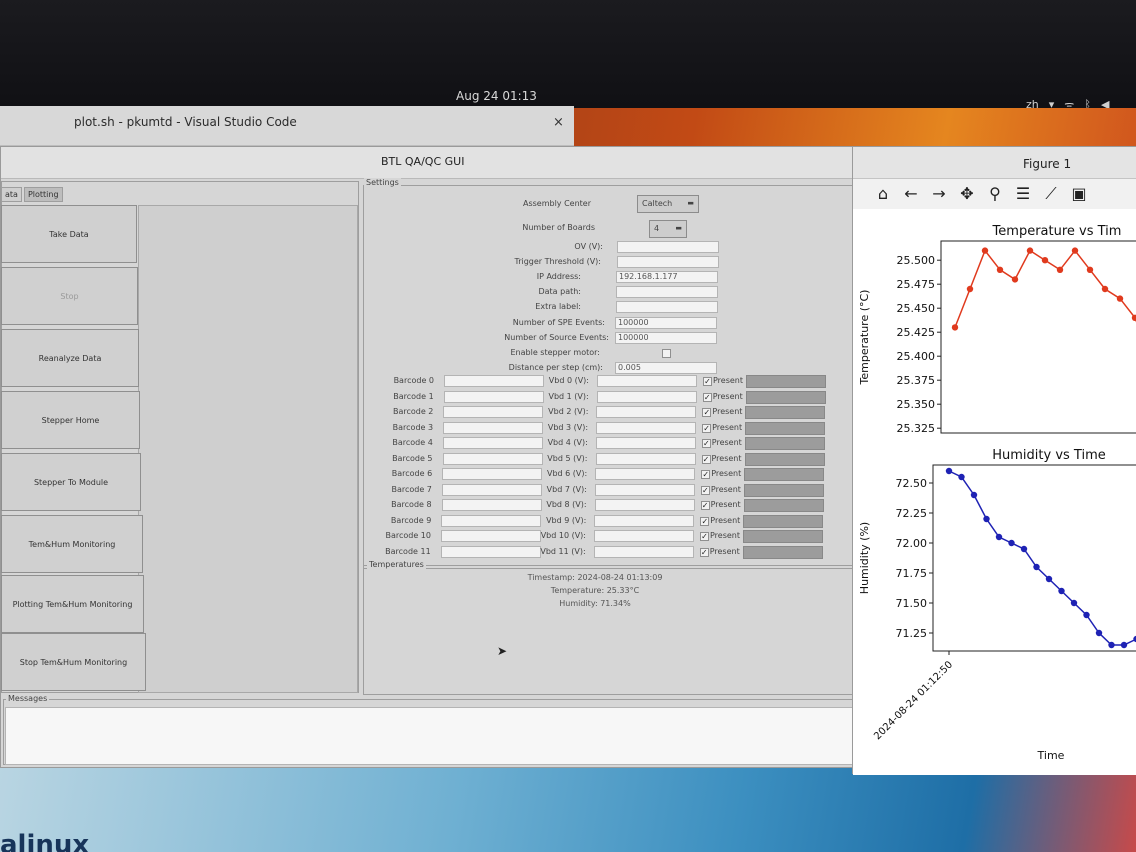  Describe the element at coordinates (72, 544) in the screenshot. I see `tem-hum-monitoring-button: Tem&Hum Monitoring` at that location.